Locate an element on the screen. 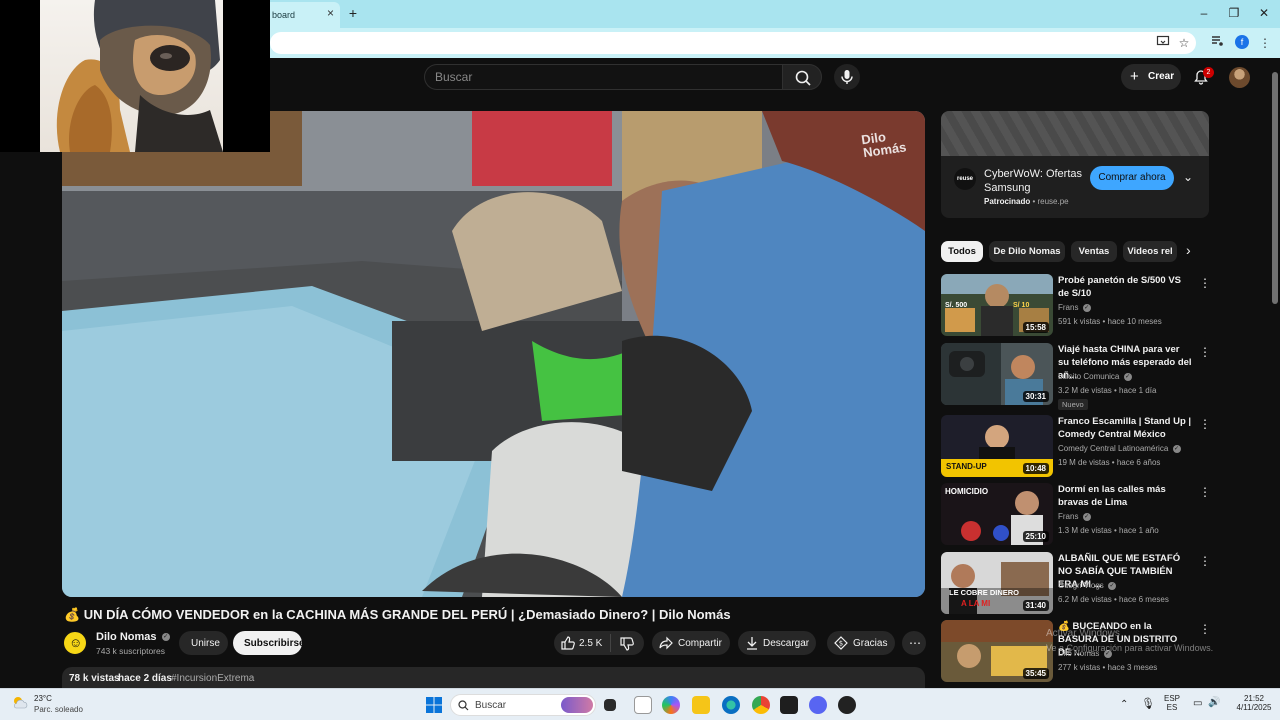 This screenshot has width=1280, height=720. browser-tab: board × is located at coordinates (301, 15).